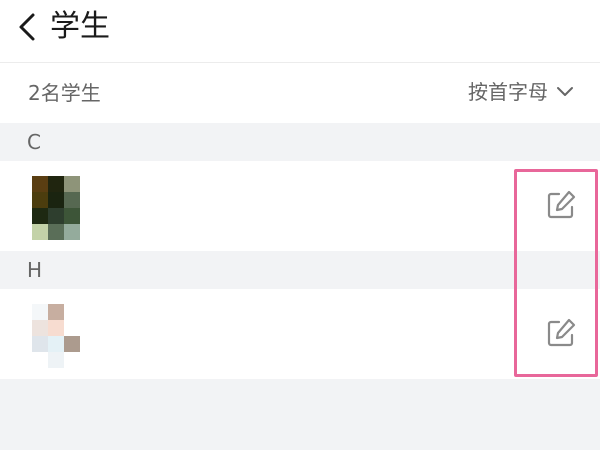 This screenshot has width=600, height=450. Describe the element at coordinates (80, 26) in the screenshot. I see `page-title: 学生` at that location.